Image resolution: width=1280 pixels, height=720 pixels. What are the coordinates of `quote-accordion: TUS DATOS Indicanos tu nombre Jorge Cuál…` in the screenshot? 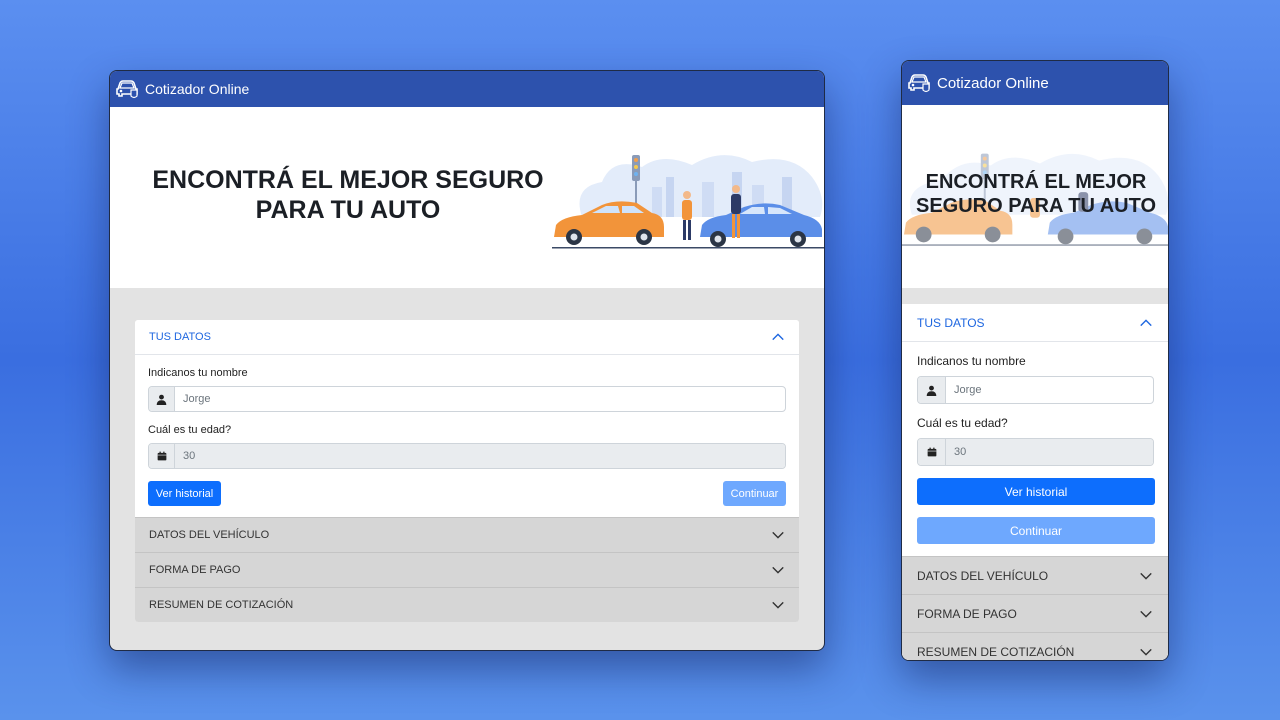 It's located at (1035, 482).